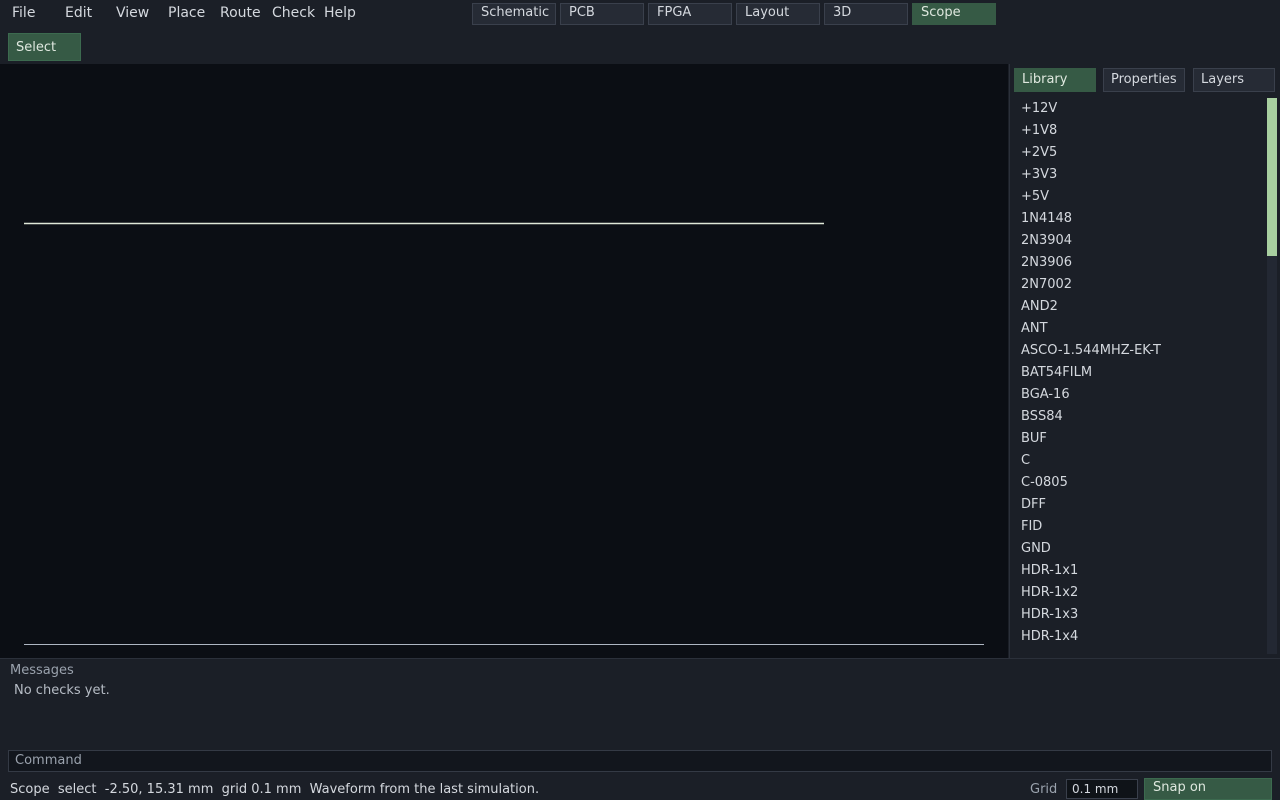 Image resolution: width=1280 pixels, height=800 pixels. What do you see at coordinates (1144, 80) in the screenshot?
I see `tab-properties: Properties` at bounding box center [1144, 80].